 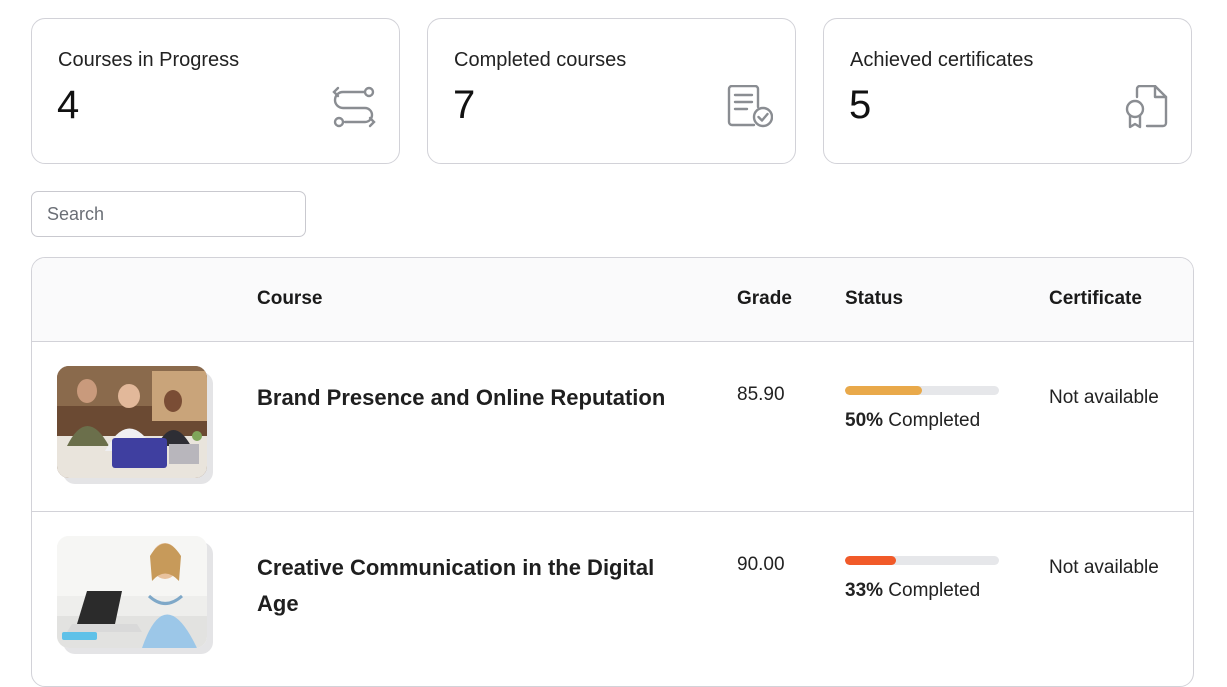 What do you see at coordinates (860, 105) in the screenshot?
I see `stat-card-value: 5` at bounding box center [860, 105].